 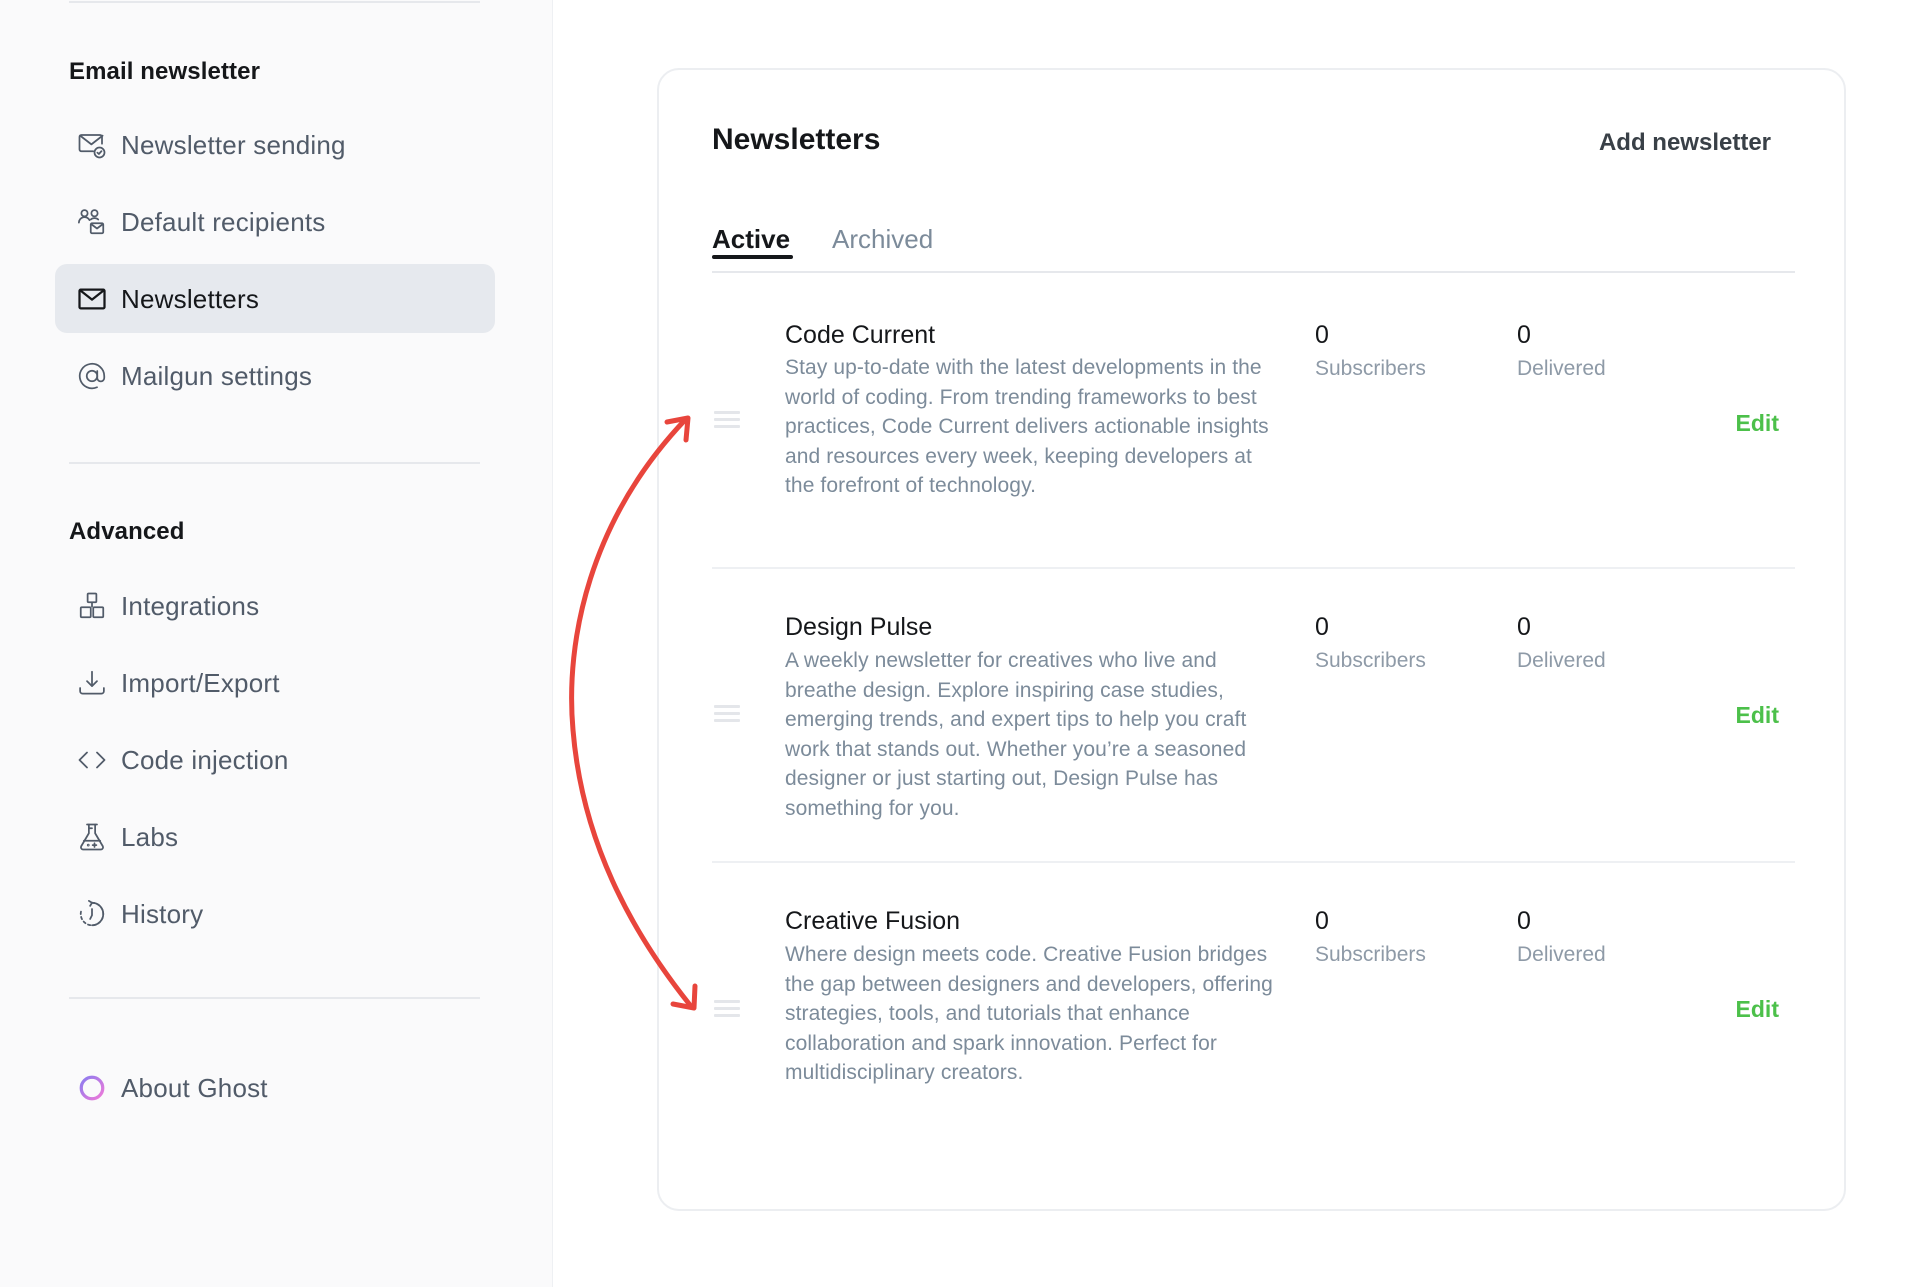 What do you see at coordinates (92, 837) in the screenshot?
I see `flask-icon` at bounding box center [92, 837].